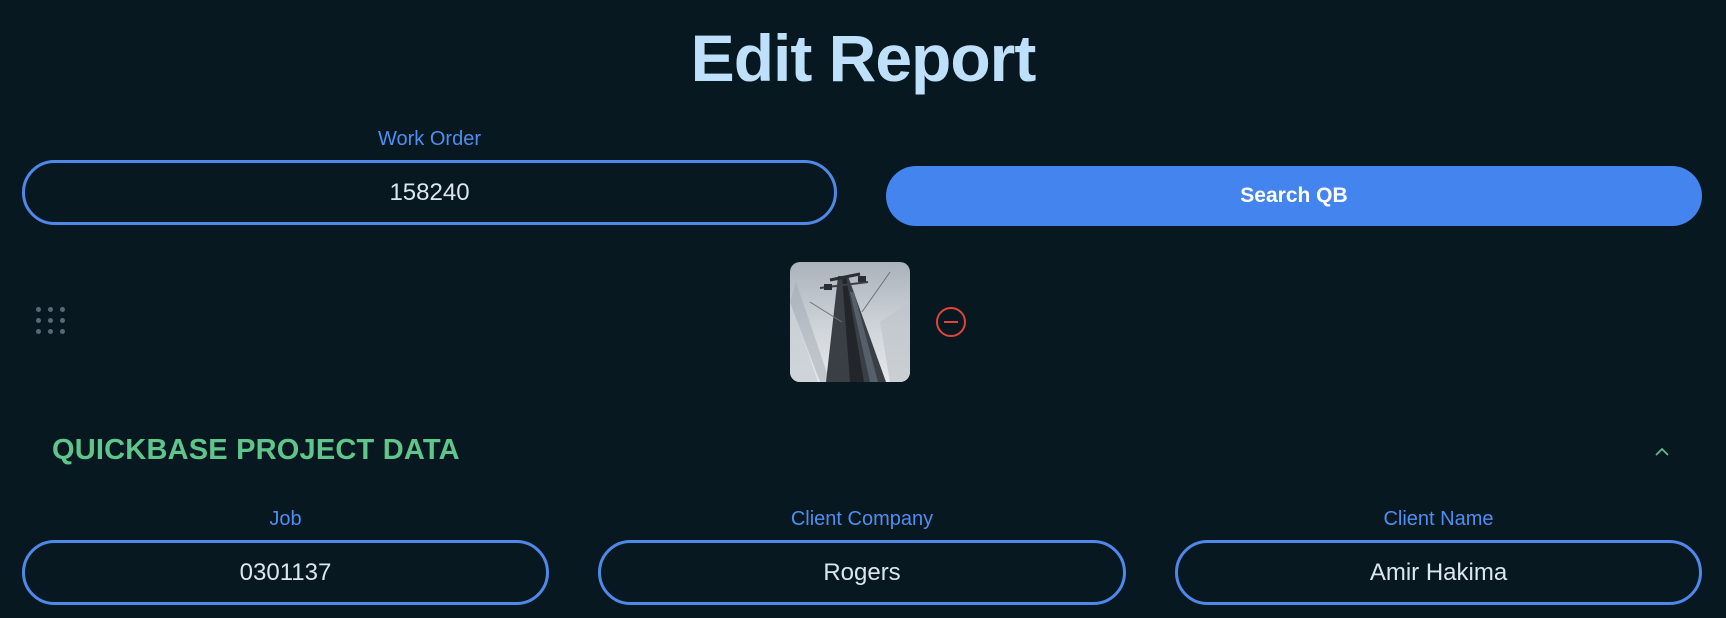 The width and height of the screenshot is (1726, 618). What do you see at coordinates (1438, 519) in the screenshot?
I see `client-name-label: Client Name` at bounding box center [1438, 519].